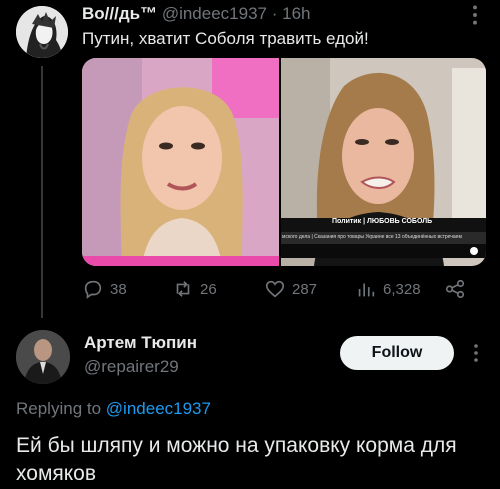  I want to click on reply-icon, so click(93, 289).